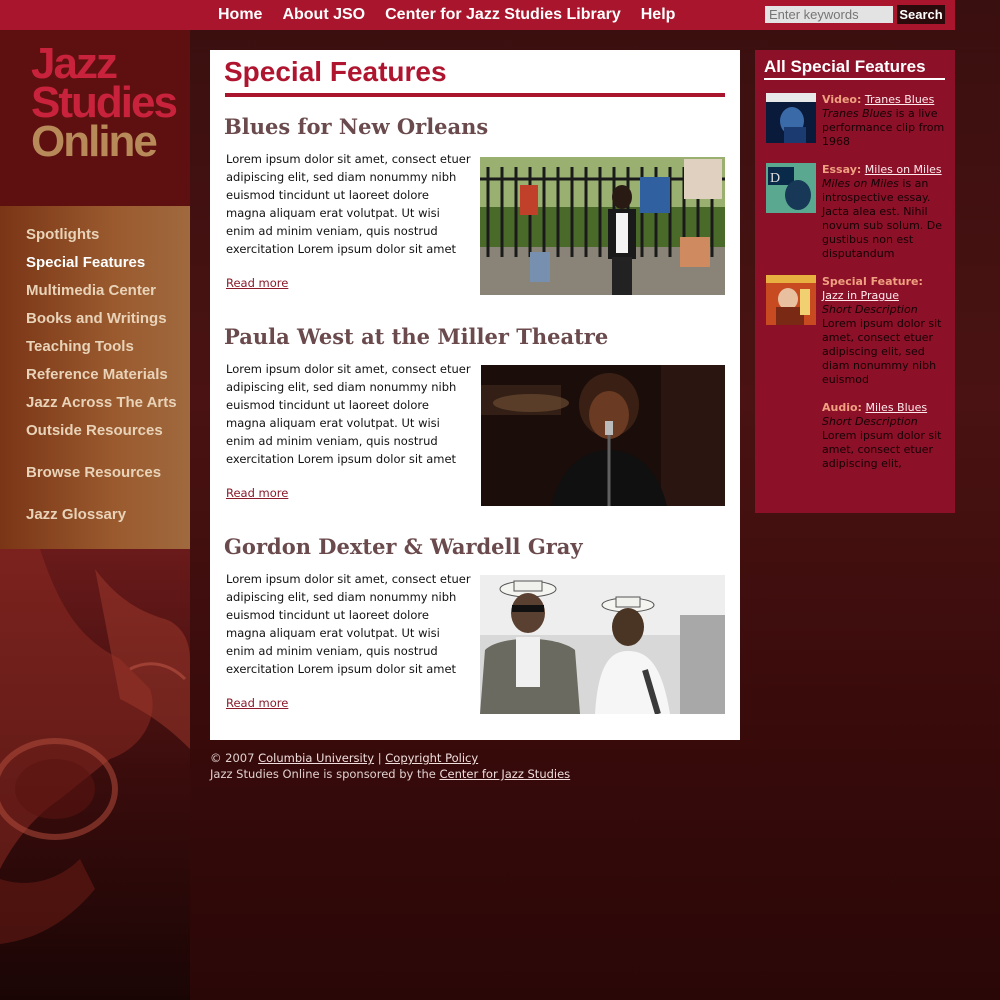 The image size is (1000, 1000). What do you see at coordinates (431, 758) in the screenshot?
I see `copyright-policy-link: Copyright Policy` at bounding box center [431, 758].